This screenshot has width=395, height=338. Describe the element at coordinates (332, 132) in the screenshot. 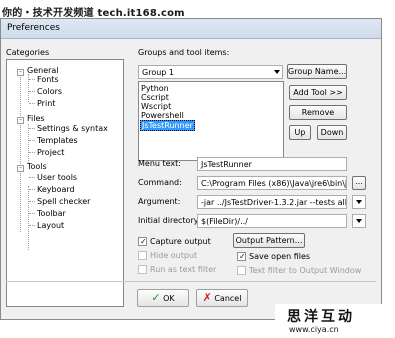

I see `down-button: Down` at that location.